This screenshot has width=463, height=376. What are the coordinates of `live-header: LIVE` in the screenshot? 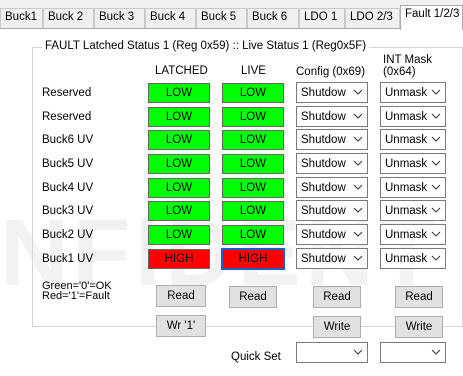 It's located at (253, 71).